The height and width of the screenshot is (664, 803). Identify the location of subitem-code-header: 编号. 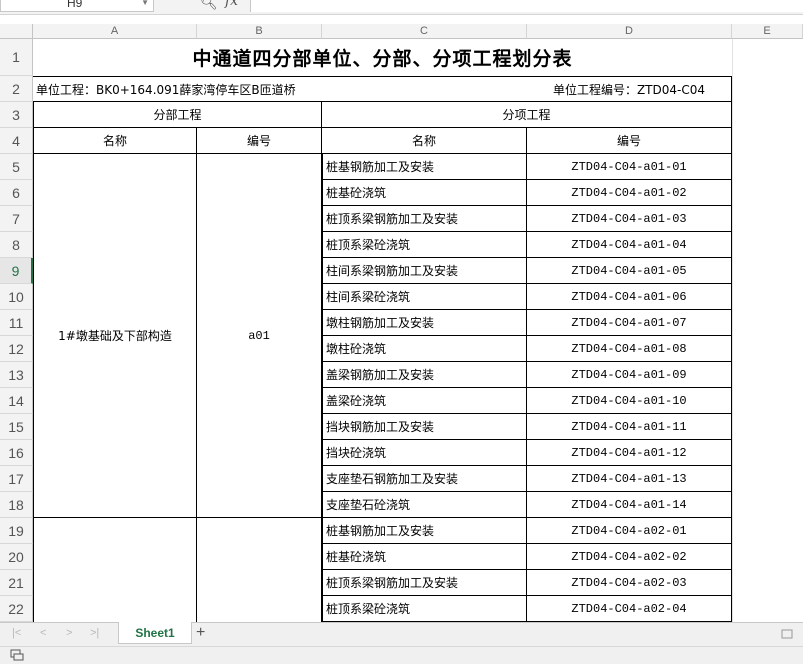
(629, 141).